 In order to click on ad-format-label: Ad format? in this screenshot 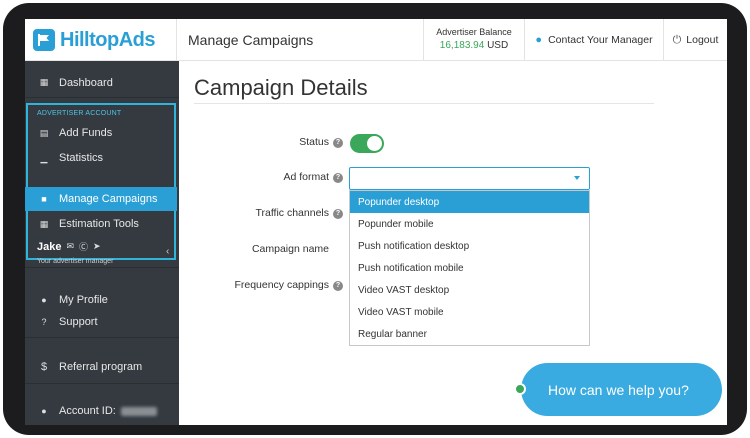, I will do `click(313, 177)`.